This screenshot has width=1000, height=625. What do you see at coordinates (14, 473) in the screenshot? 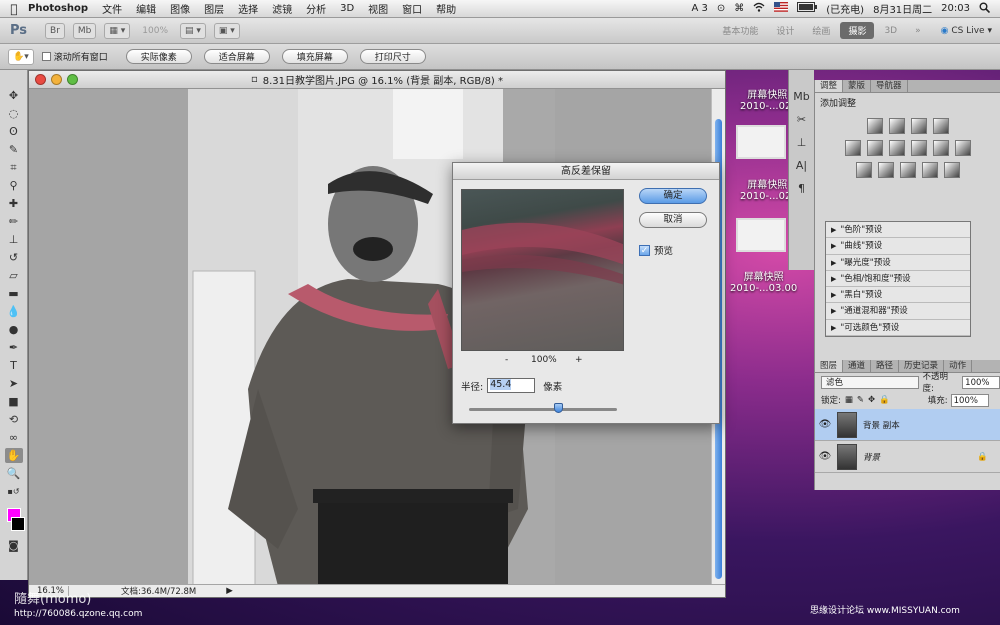
I see `zoom-tool-icon: 🔍` at bounding box center [14, 473].